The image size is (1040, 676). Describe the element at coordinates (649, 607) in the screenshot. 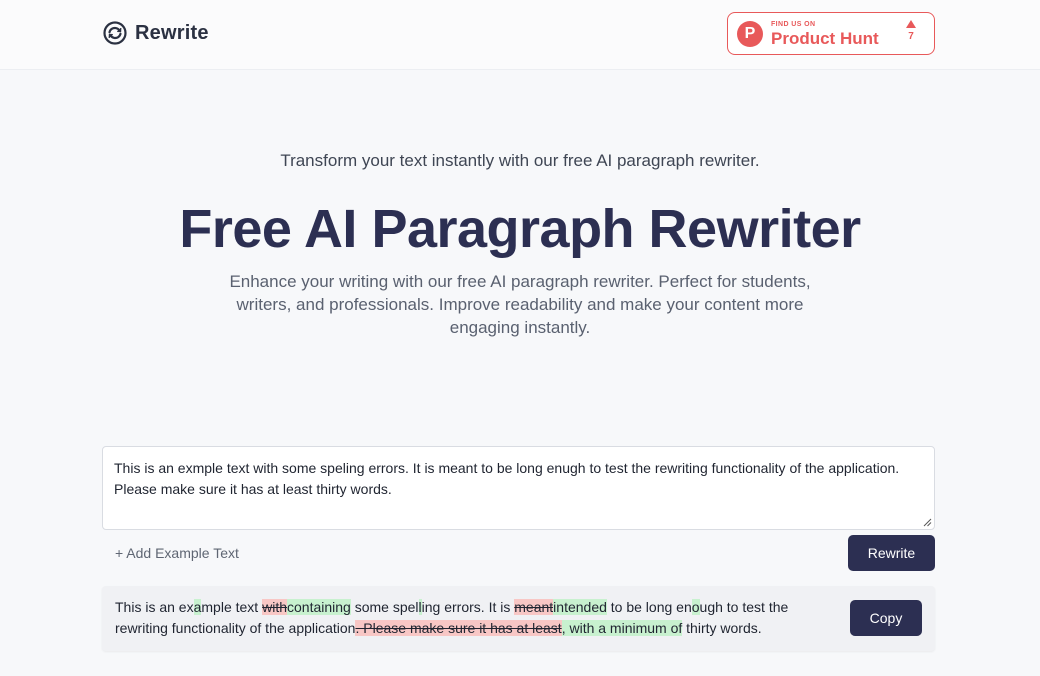

I see `diff-unchanged: to be long en` at that location.